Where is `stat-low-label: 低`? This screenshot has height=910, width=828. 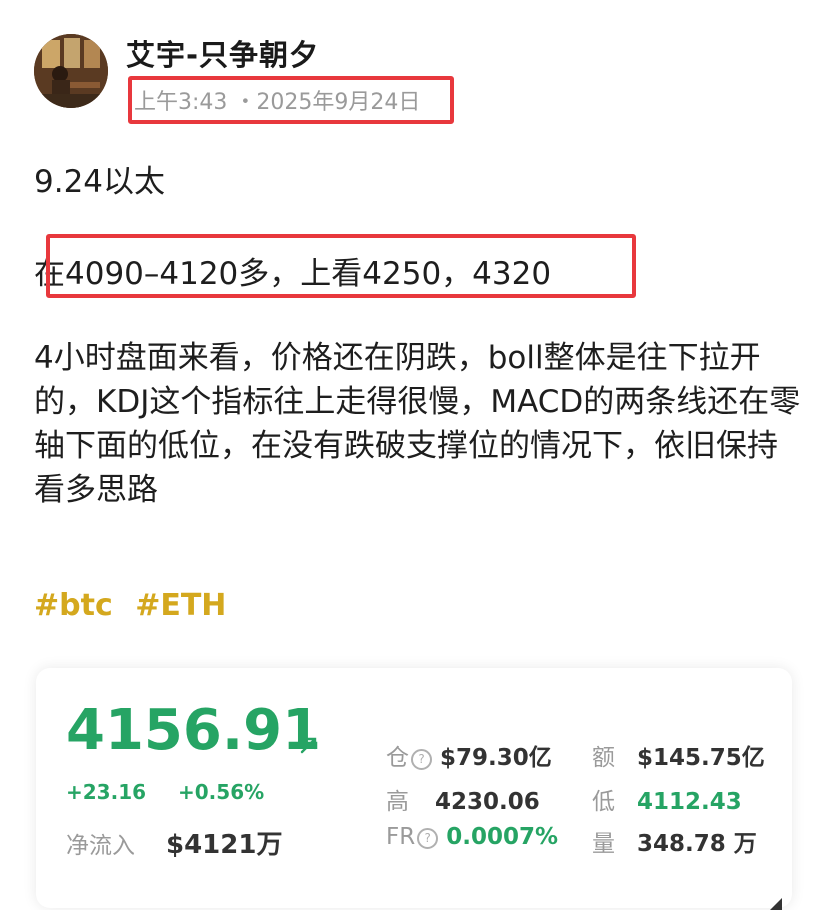
stat-low-label: 低 is located at coordinates (603, 802).